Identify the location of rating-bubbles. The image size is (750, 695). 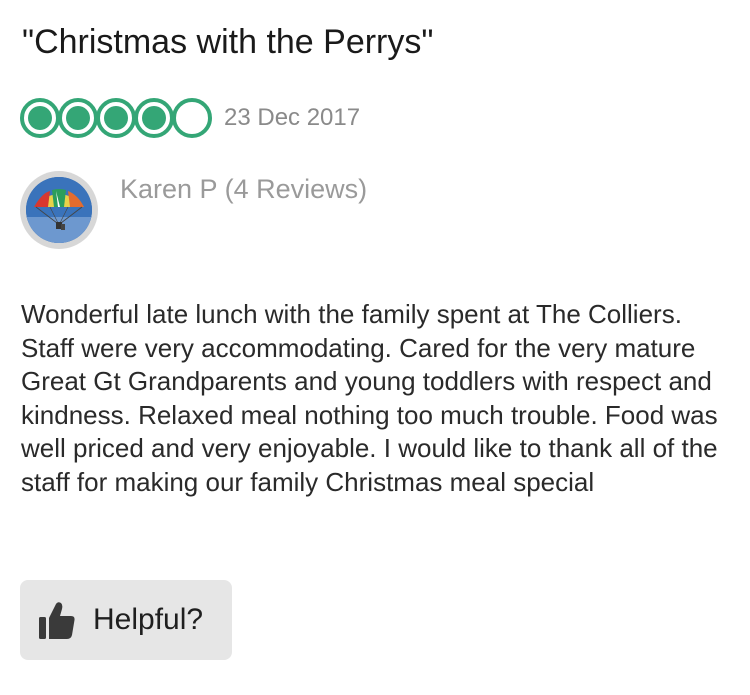
(116, 118).